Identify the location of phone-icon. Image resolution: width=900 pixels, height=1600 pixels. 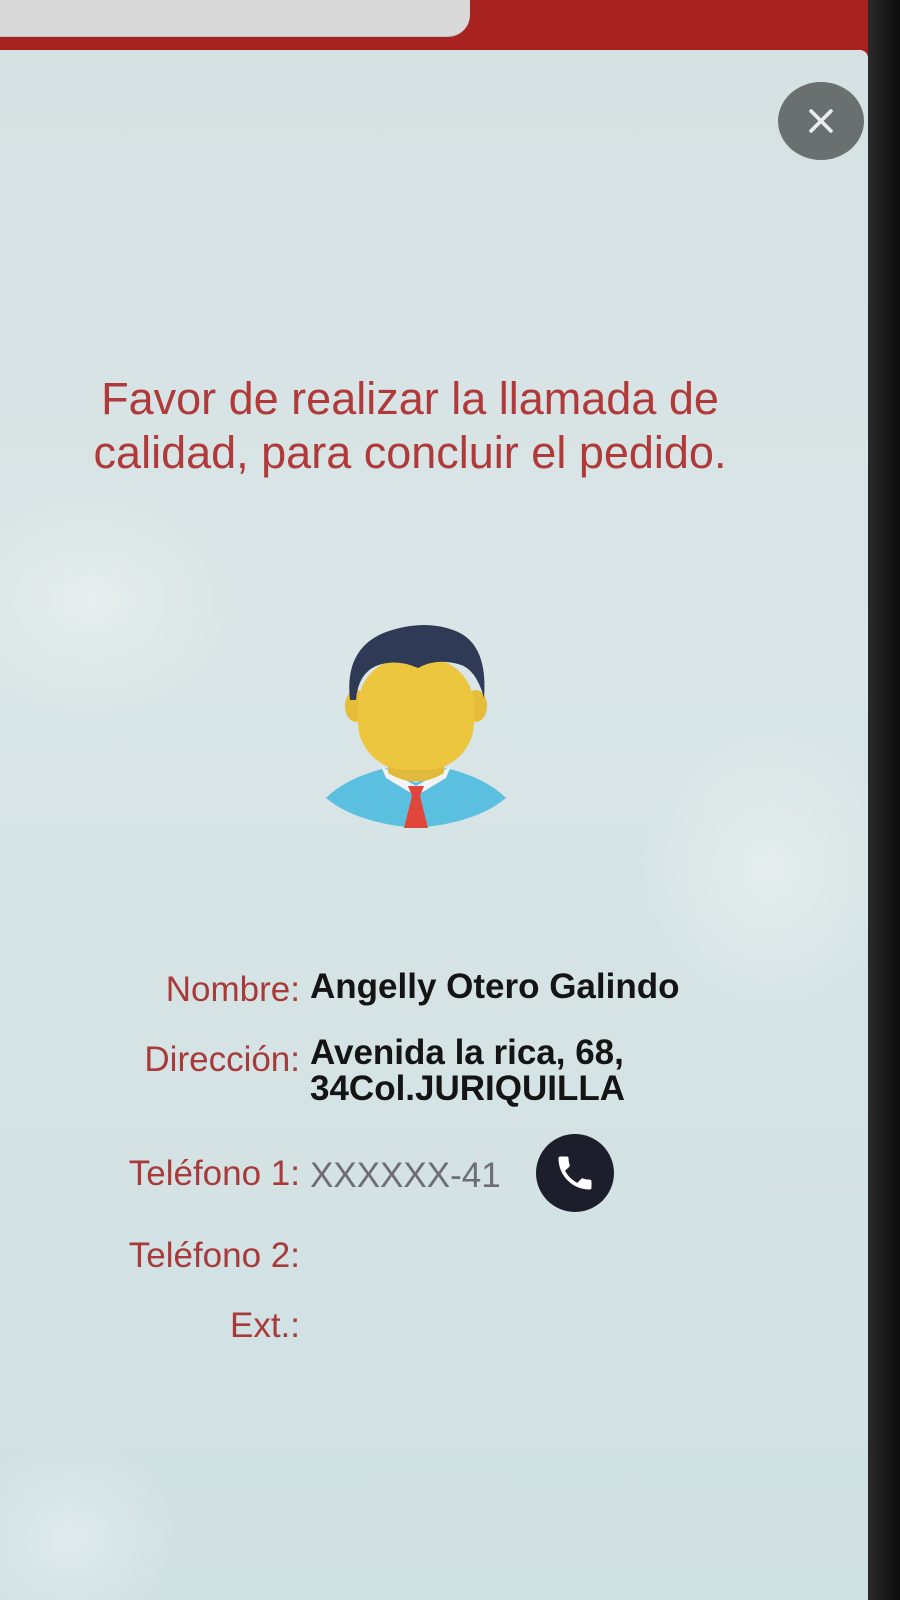
(575, 1173).